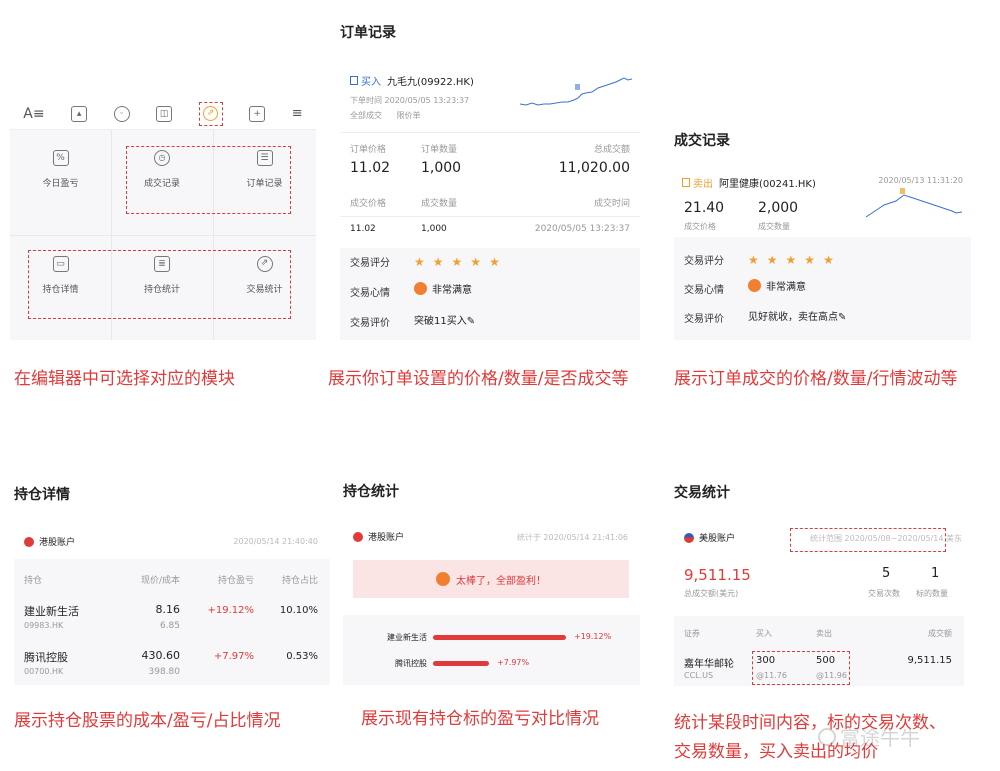 The width and height of the screenshot is (1000, 771). Describe the element at coordinates (764, 633) in the screenshot. I see `col-buy: 买入` at that location.